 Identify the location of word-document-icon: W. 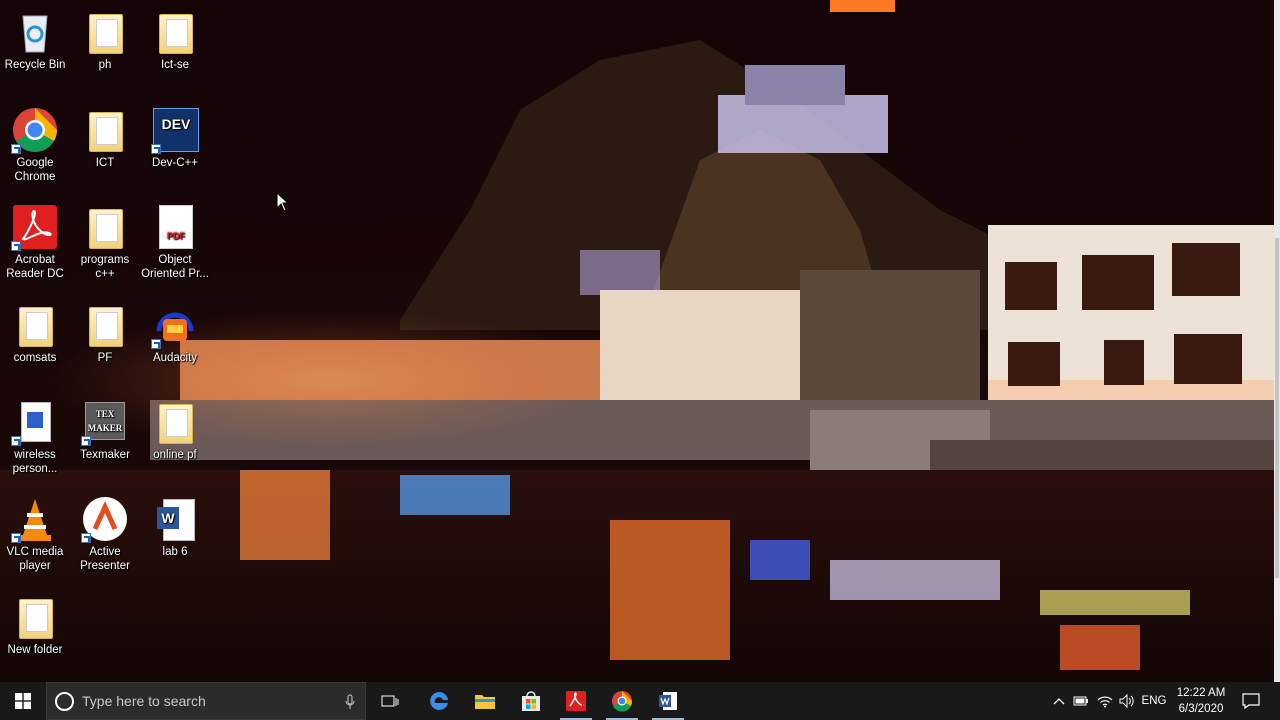
(175, 519).